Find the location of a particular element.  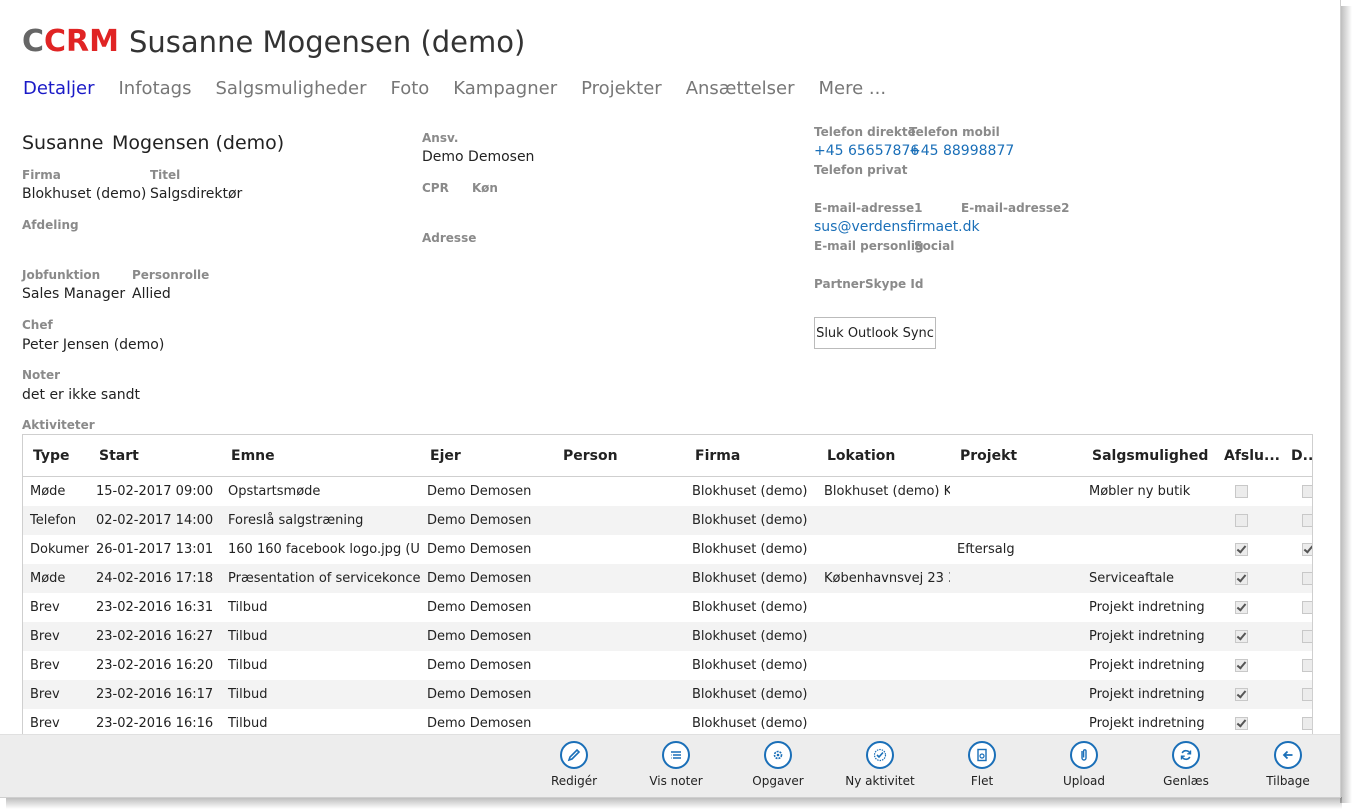

cell-salg is located at coordinates (1148, 520).